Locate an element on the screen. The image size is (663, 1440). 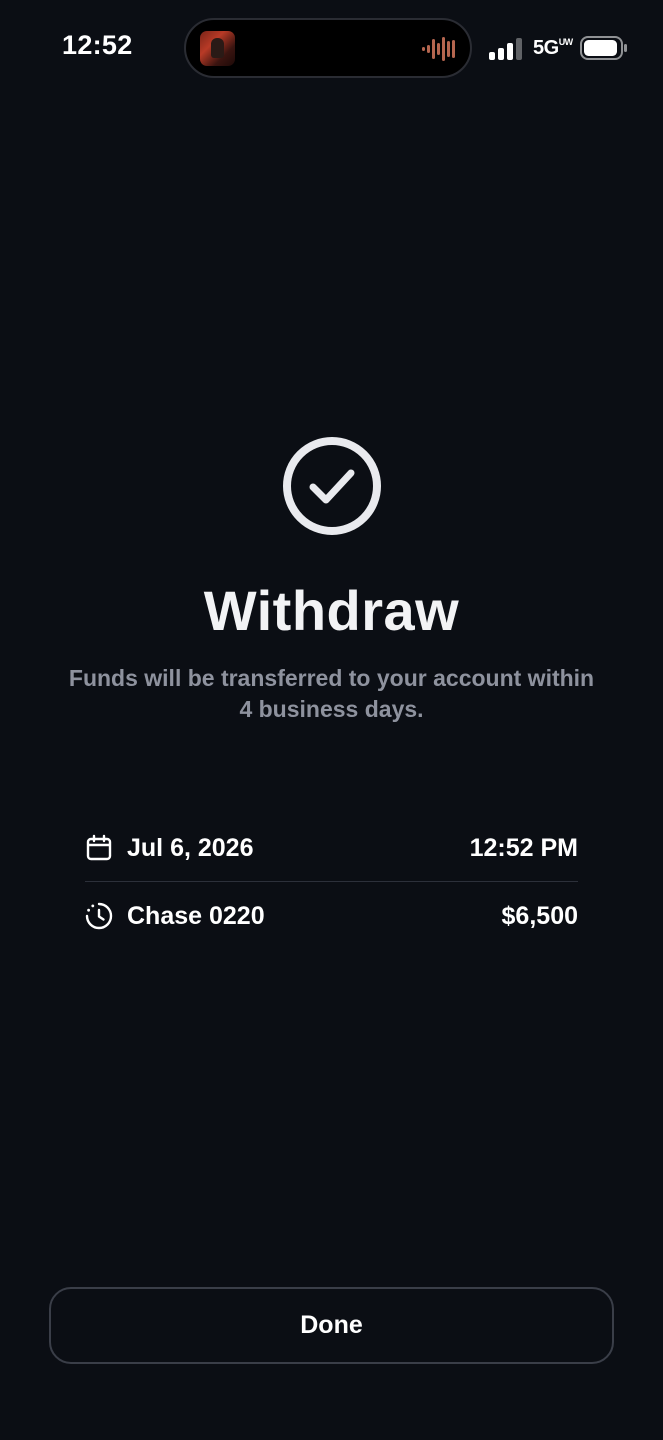
check-circle-icon is located at coordinates (332, 486).